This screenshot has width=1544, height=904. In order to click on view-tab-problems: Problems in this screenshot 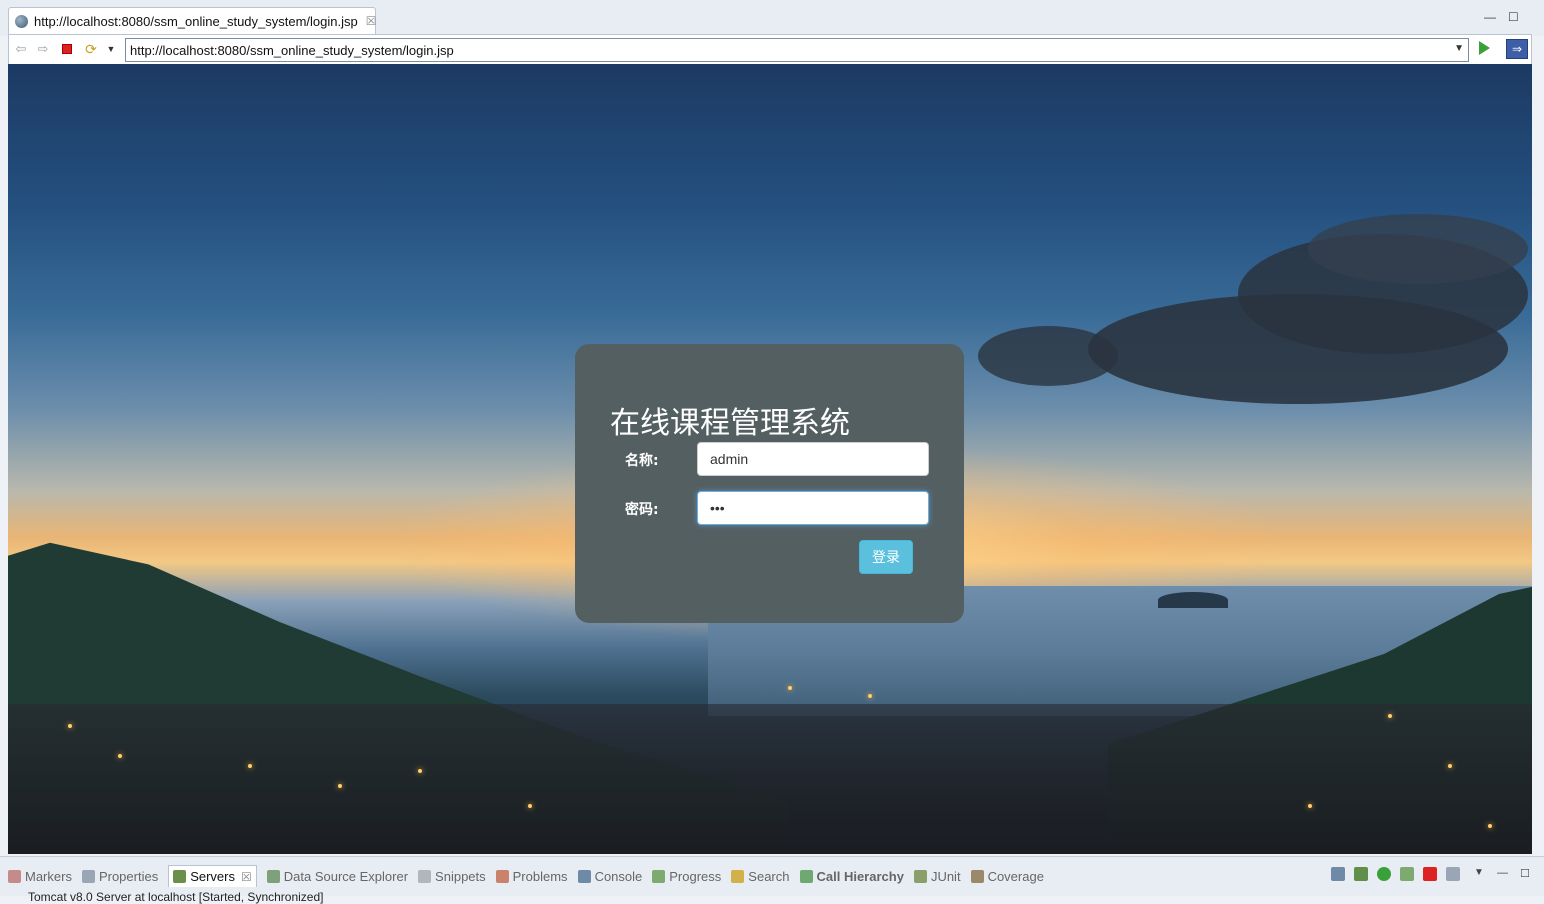, I will do `click(531, 876)`.